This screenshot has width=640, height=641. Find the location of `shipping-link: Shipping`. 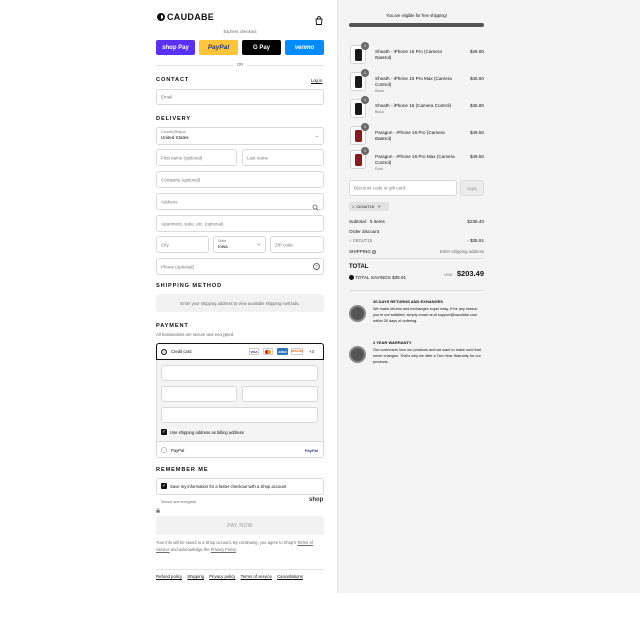

shipping-link: Shipping is located at coordinates (195, 576).